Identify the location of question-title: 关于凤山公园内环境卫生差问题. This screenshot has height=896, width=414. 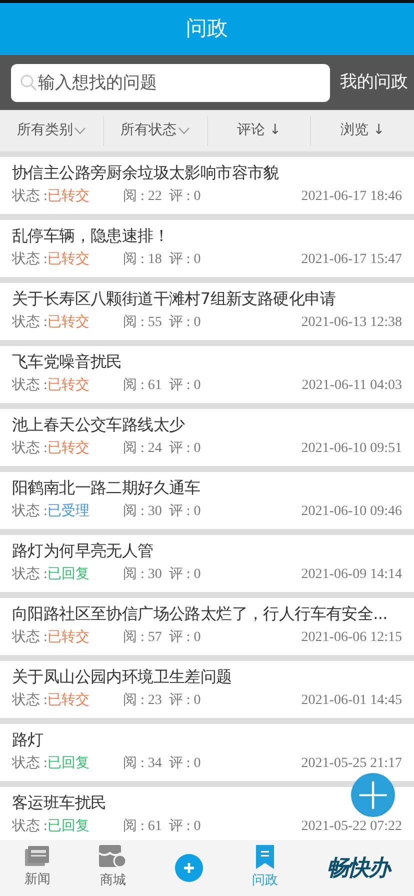
(122, 677).